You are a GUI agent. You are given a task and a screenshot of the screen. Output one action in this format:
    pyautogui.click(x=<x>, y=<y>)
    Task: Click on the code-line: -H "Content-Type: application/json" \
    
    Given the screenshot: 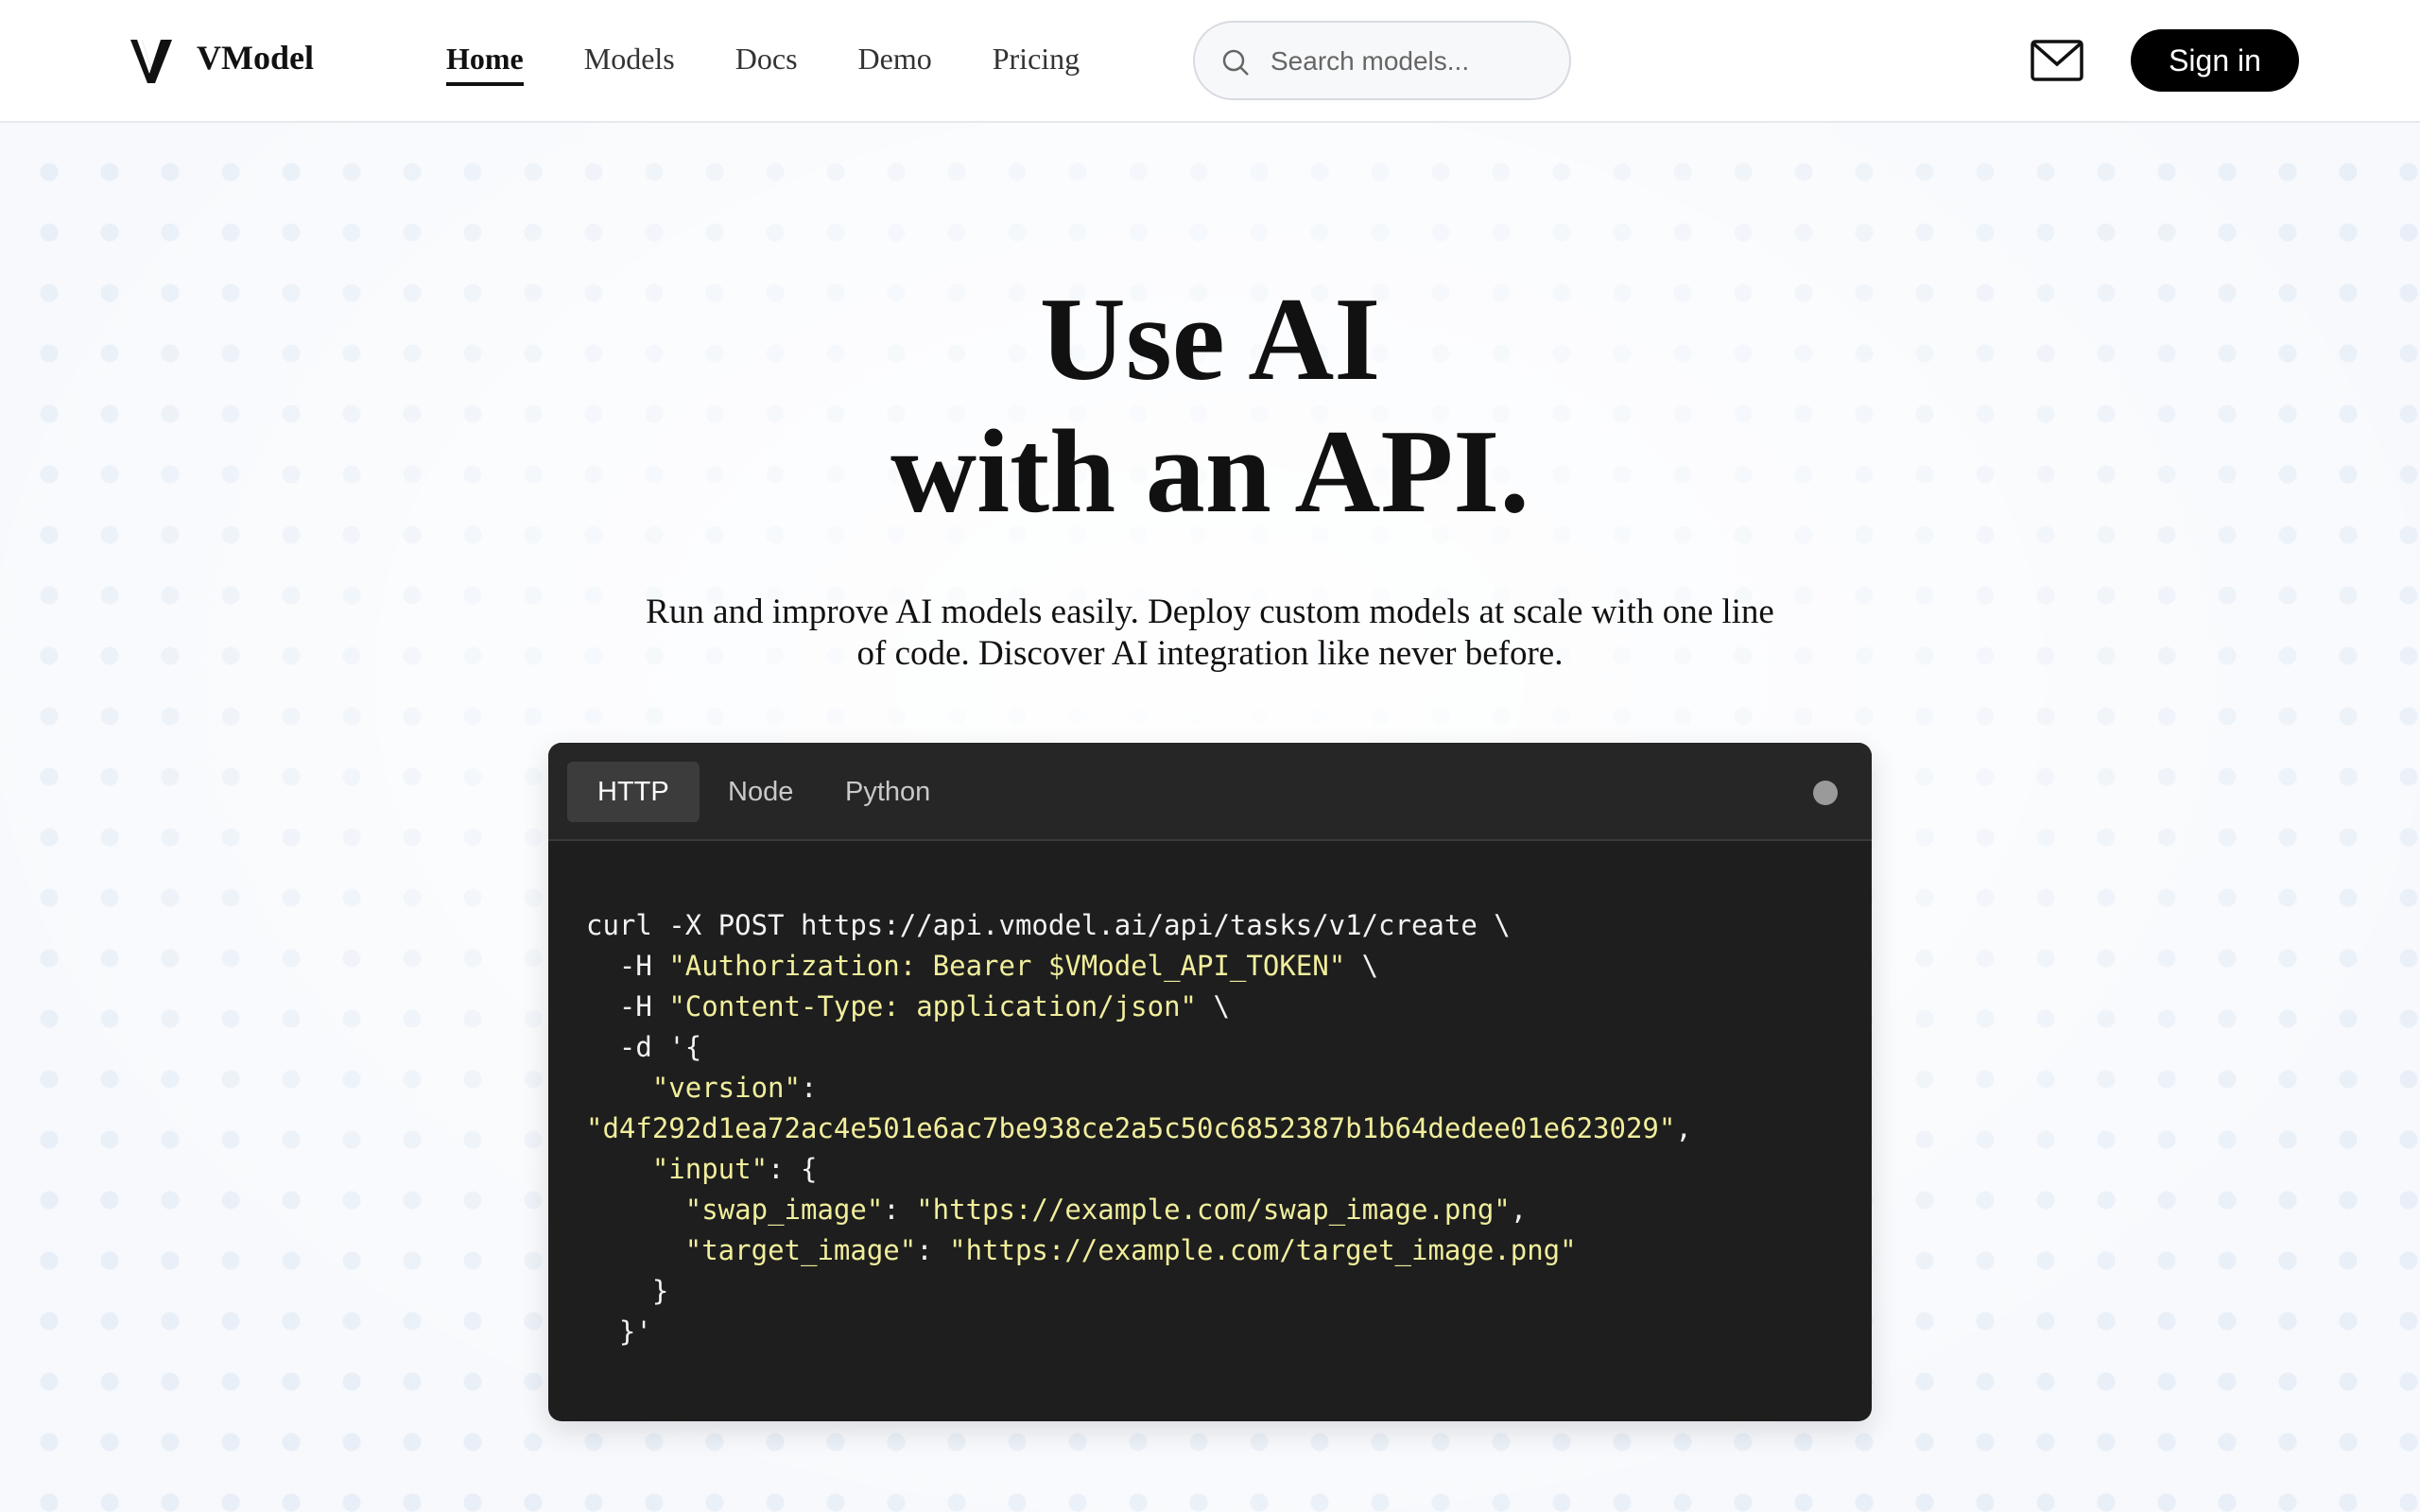 What is the action you would take?
    pyautogui.click(x=908, y=1006)
    